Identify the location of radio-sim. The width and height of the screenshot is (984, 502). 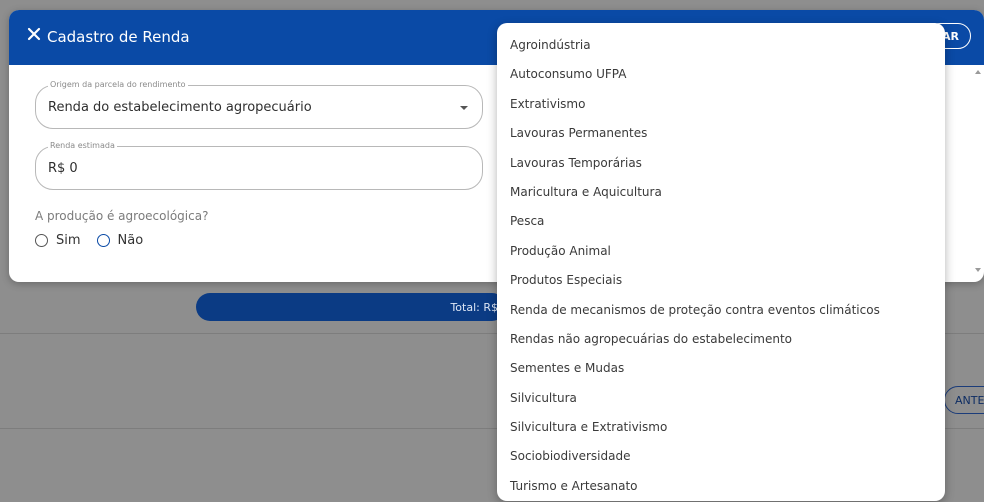
(41, 240).